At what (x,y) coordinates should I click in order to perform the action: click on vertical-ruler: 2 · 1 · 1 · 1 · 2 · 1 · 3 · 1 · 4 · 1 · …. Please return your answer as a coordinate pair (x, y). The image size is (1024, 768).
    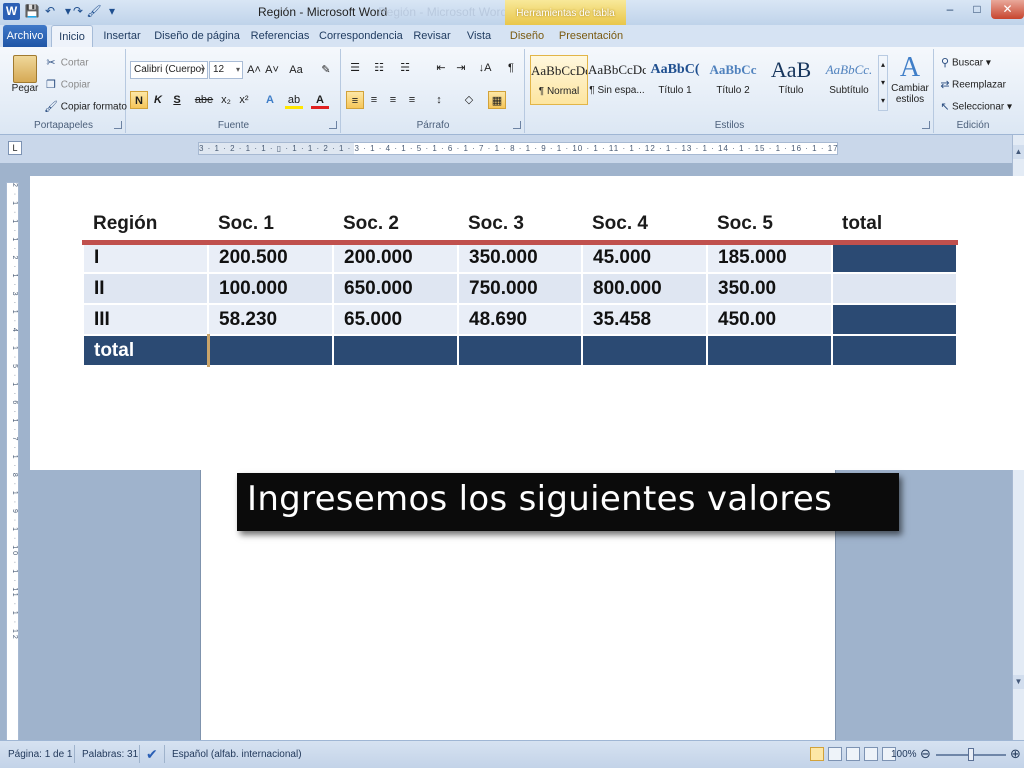
    Looking at the image, I should click on (12, 462).